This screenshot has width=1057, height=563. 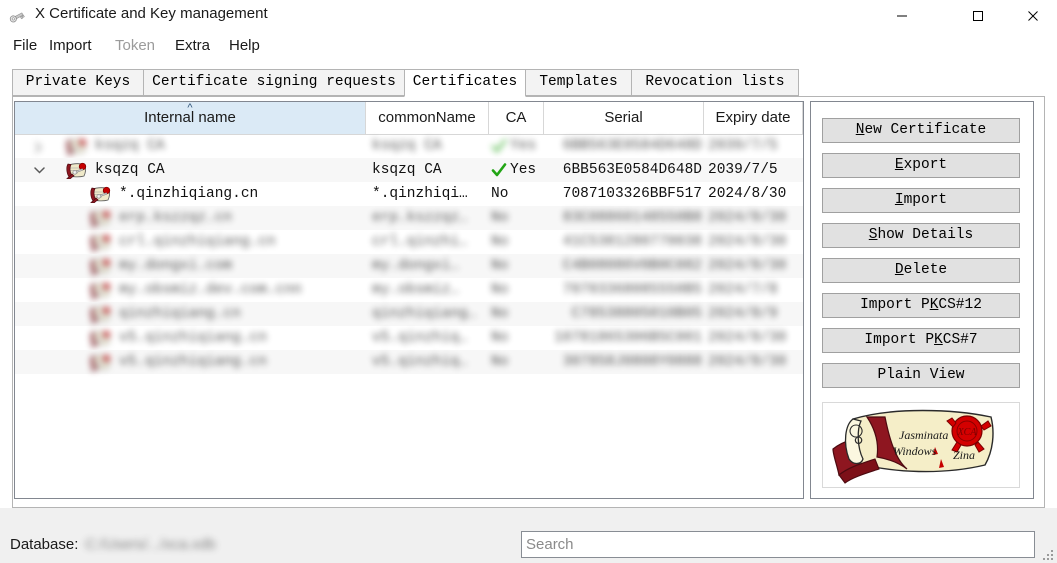 I want to click on tab-templates: Templates, so click(x=578, y=82).